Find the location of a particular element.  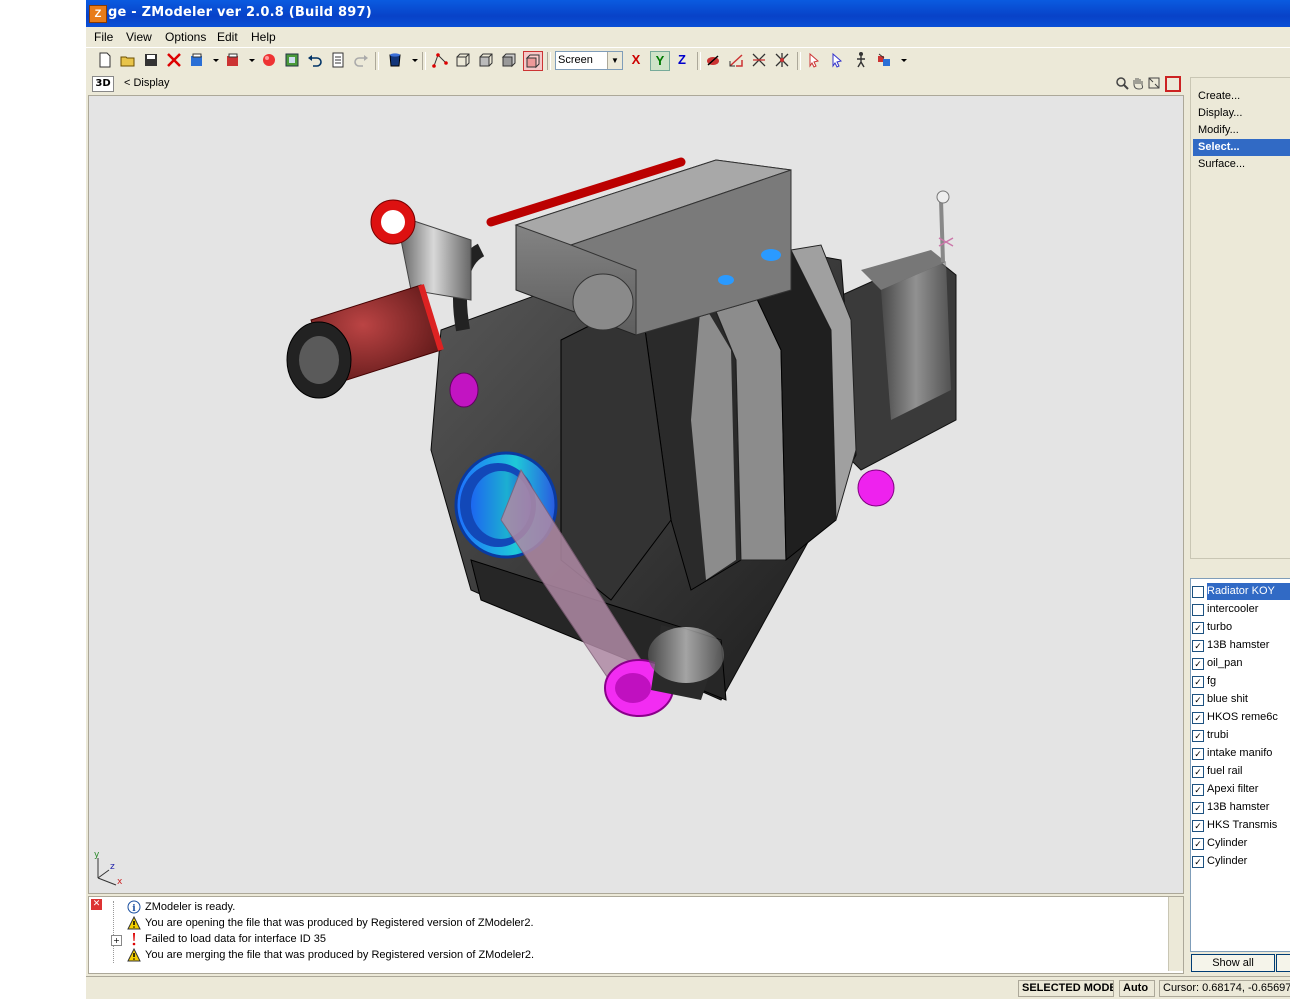

select-color-icon is located at coordinates (884, 60).